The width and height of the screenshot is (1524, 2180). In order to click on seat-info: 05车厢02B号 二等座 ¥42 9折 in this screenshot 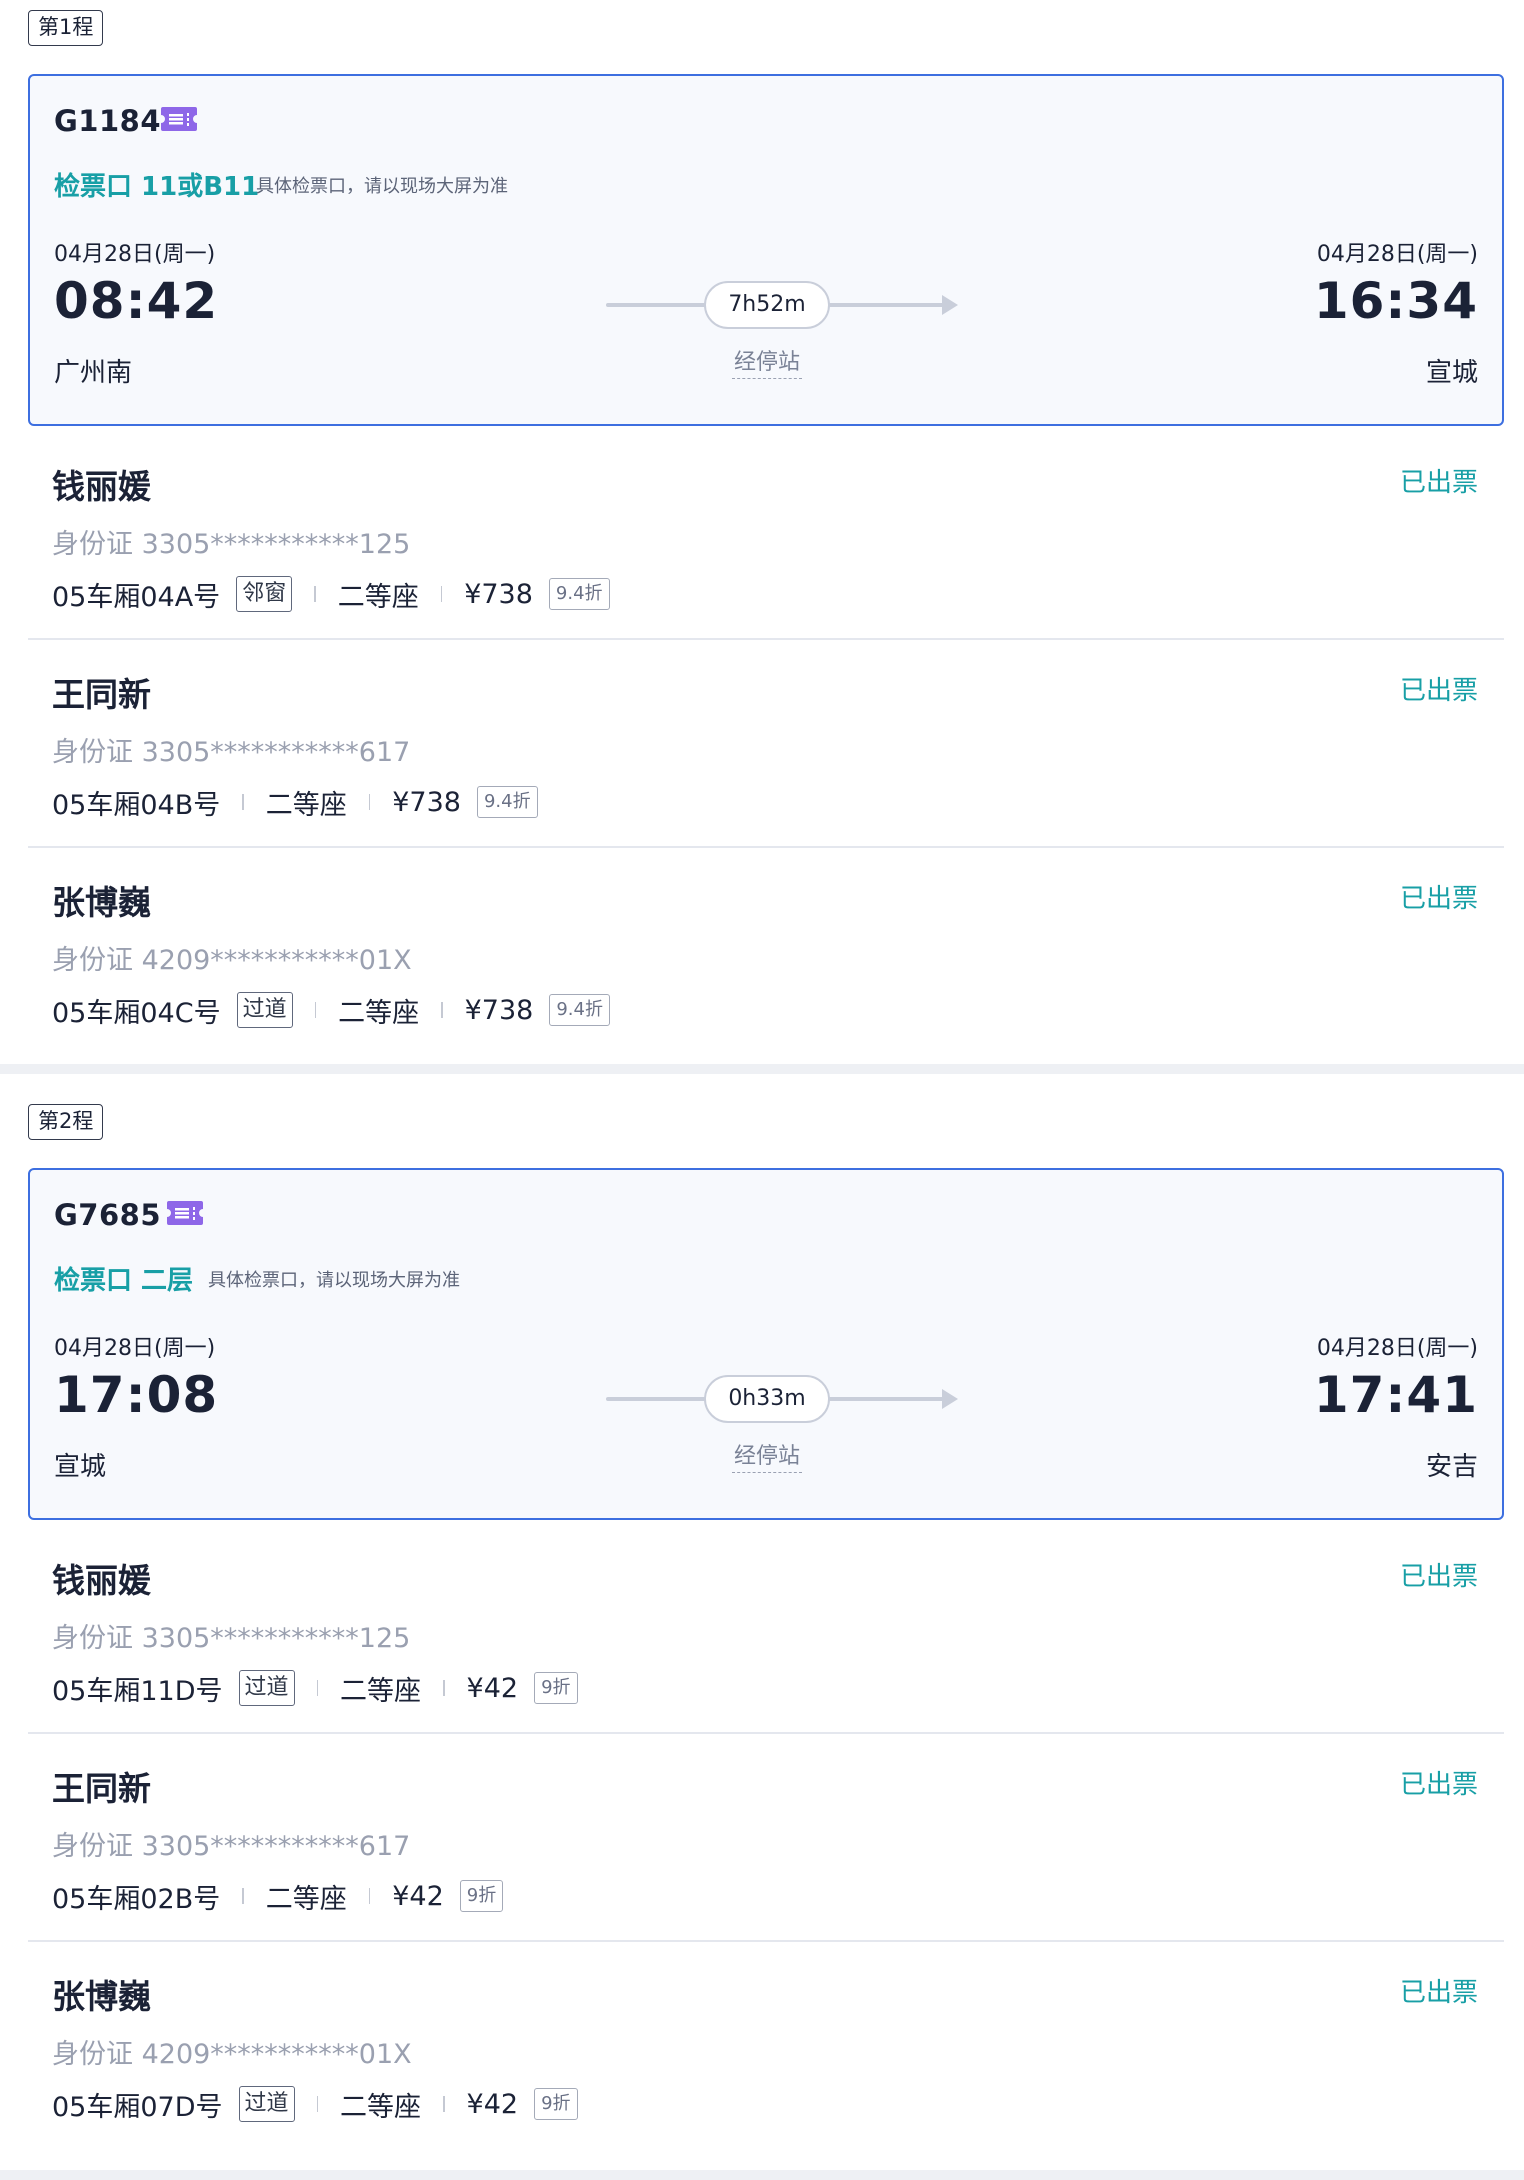, I will do `click(278, 1896)`.